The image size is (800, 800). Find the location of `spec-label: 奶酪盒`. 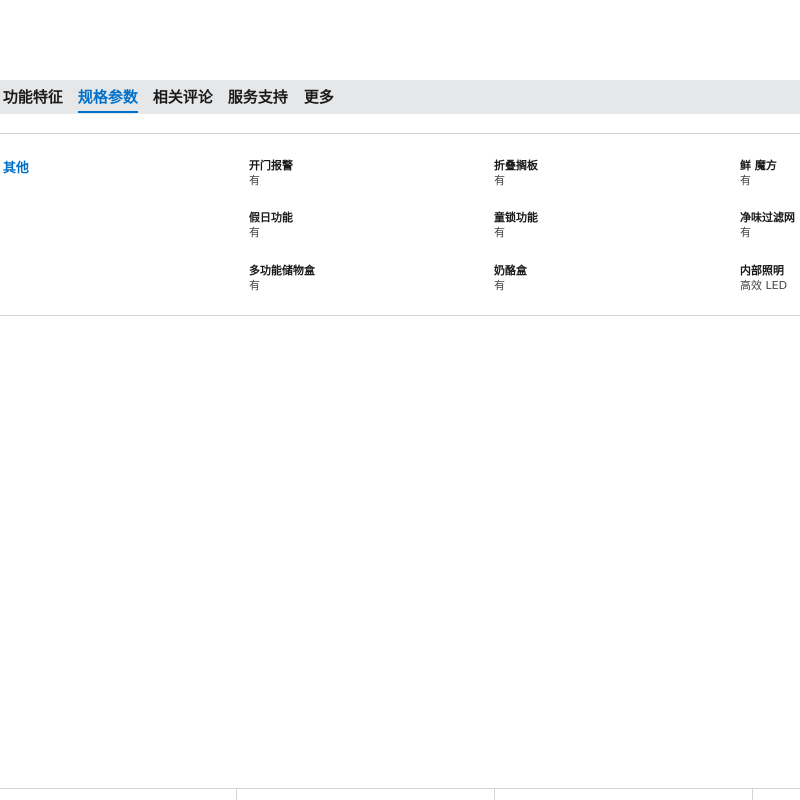

spec-label: 奶酪盒 is located at coordinates (510, 270).